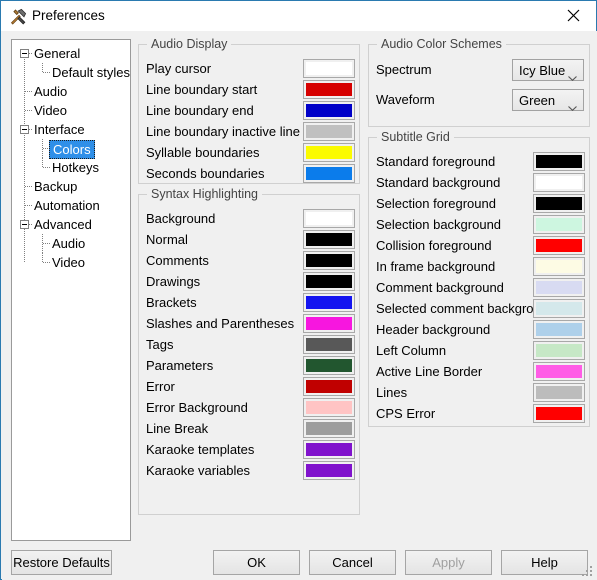  I want to click on color-row-label: Left Column, so click(411, 350).